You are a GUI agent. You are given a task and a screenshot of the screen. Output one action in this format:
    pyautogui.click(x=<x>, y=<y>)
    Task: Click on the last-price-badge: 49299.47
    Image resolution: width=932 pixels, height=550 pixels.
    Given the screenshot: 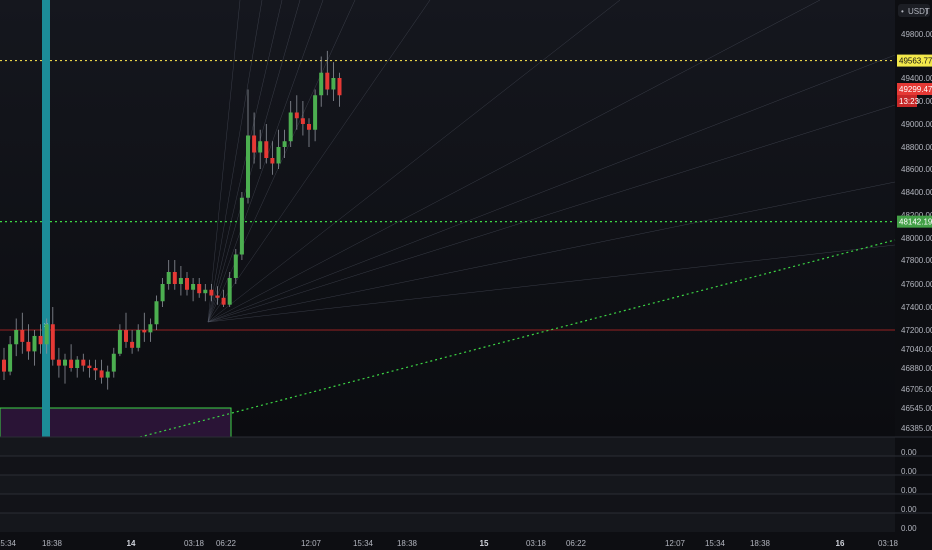 What is the action you would take?
    pyautogui.click(x=914, y=89)
    